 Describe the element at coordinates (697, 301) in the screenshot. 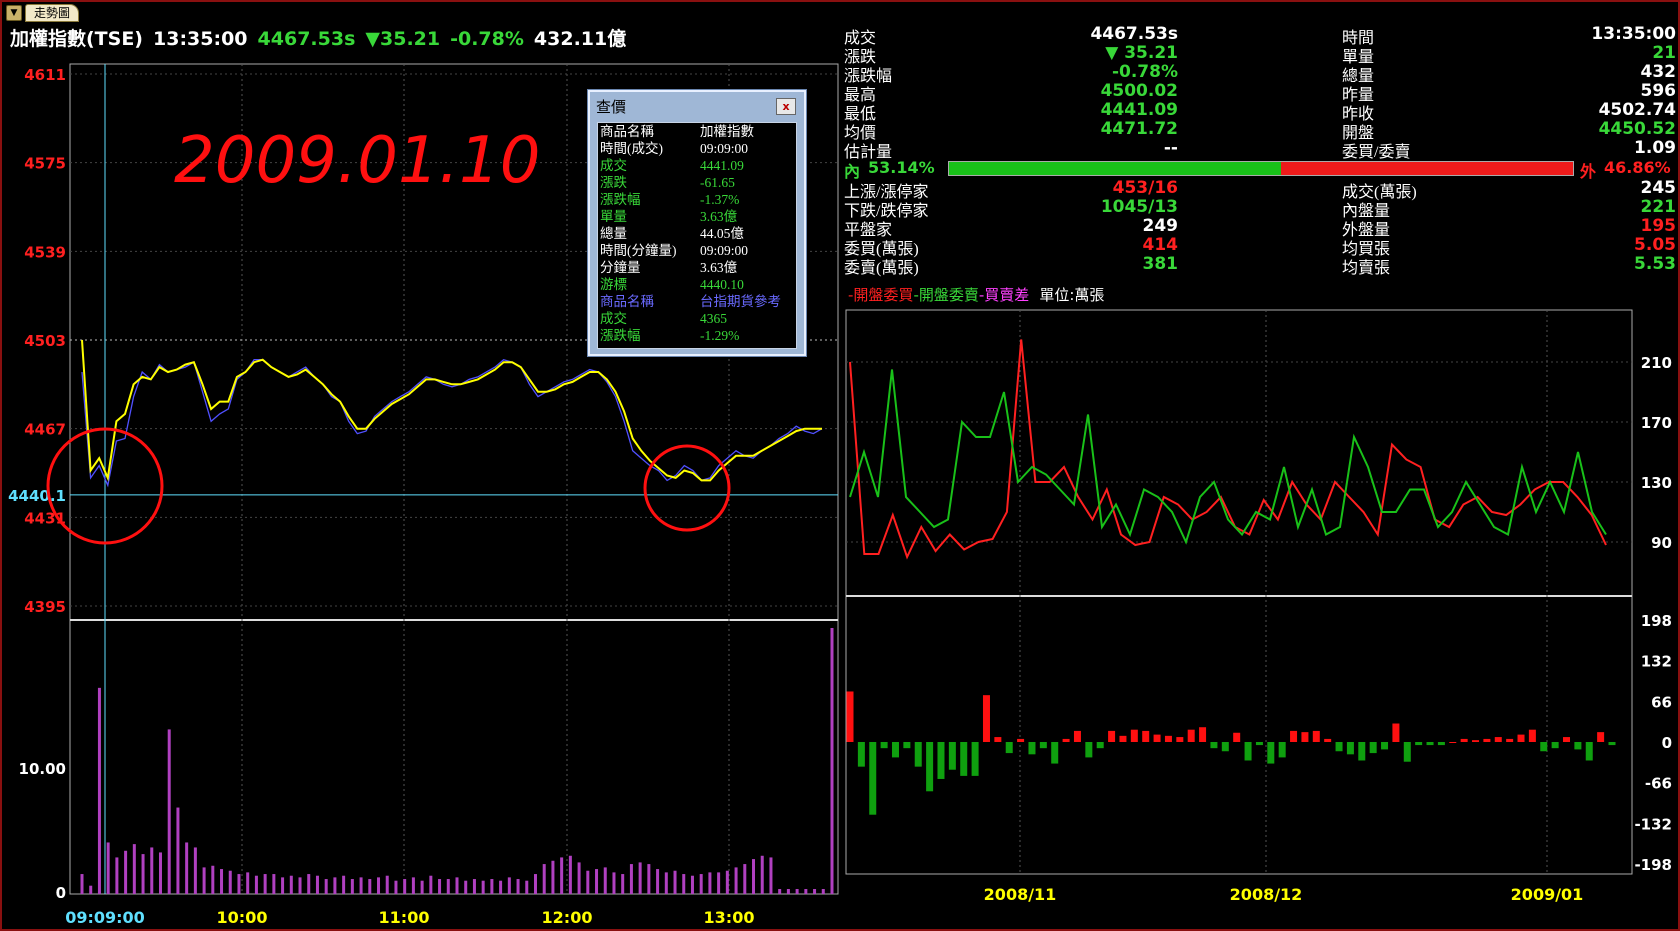

I see `popup-row: 商品名稱 台指期貨參考` at that location.